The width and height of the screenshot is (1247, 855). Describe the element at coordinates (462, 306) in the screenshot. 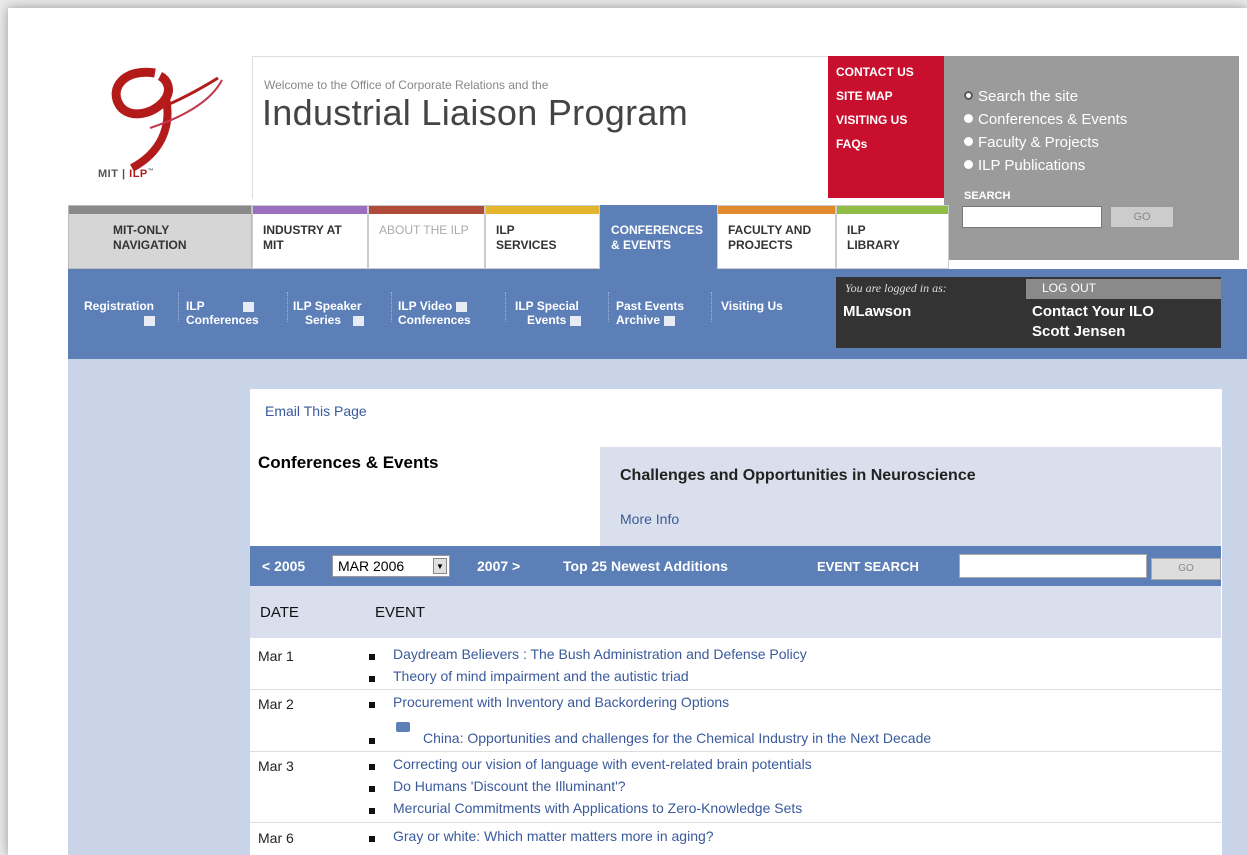

I see `video-camera-icon` at that location.